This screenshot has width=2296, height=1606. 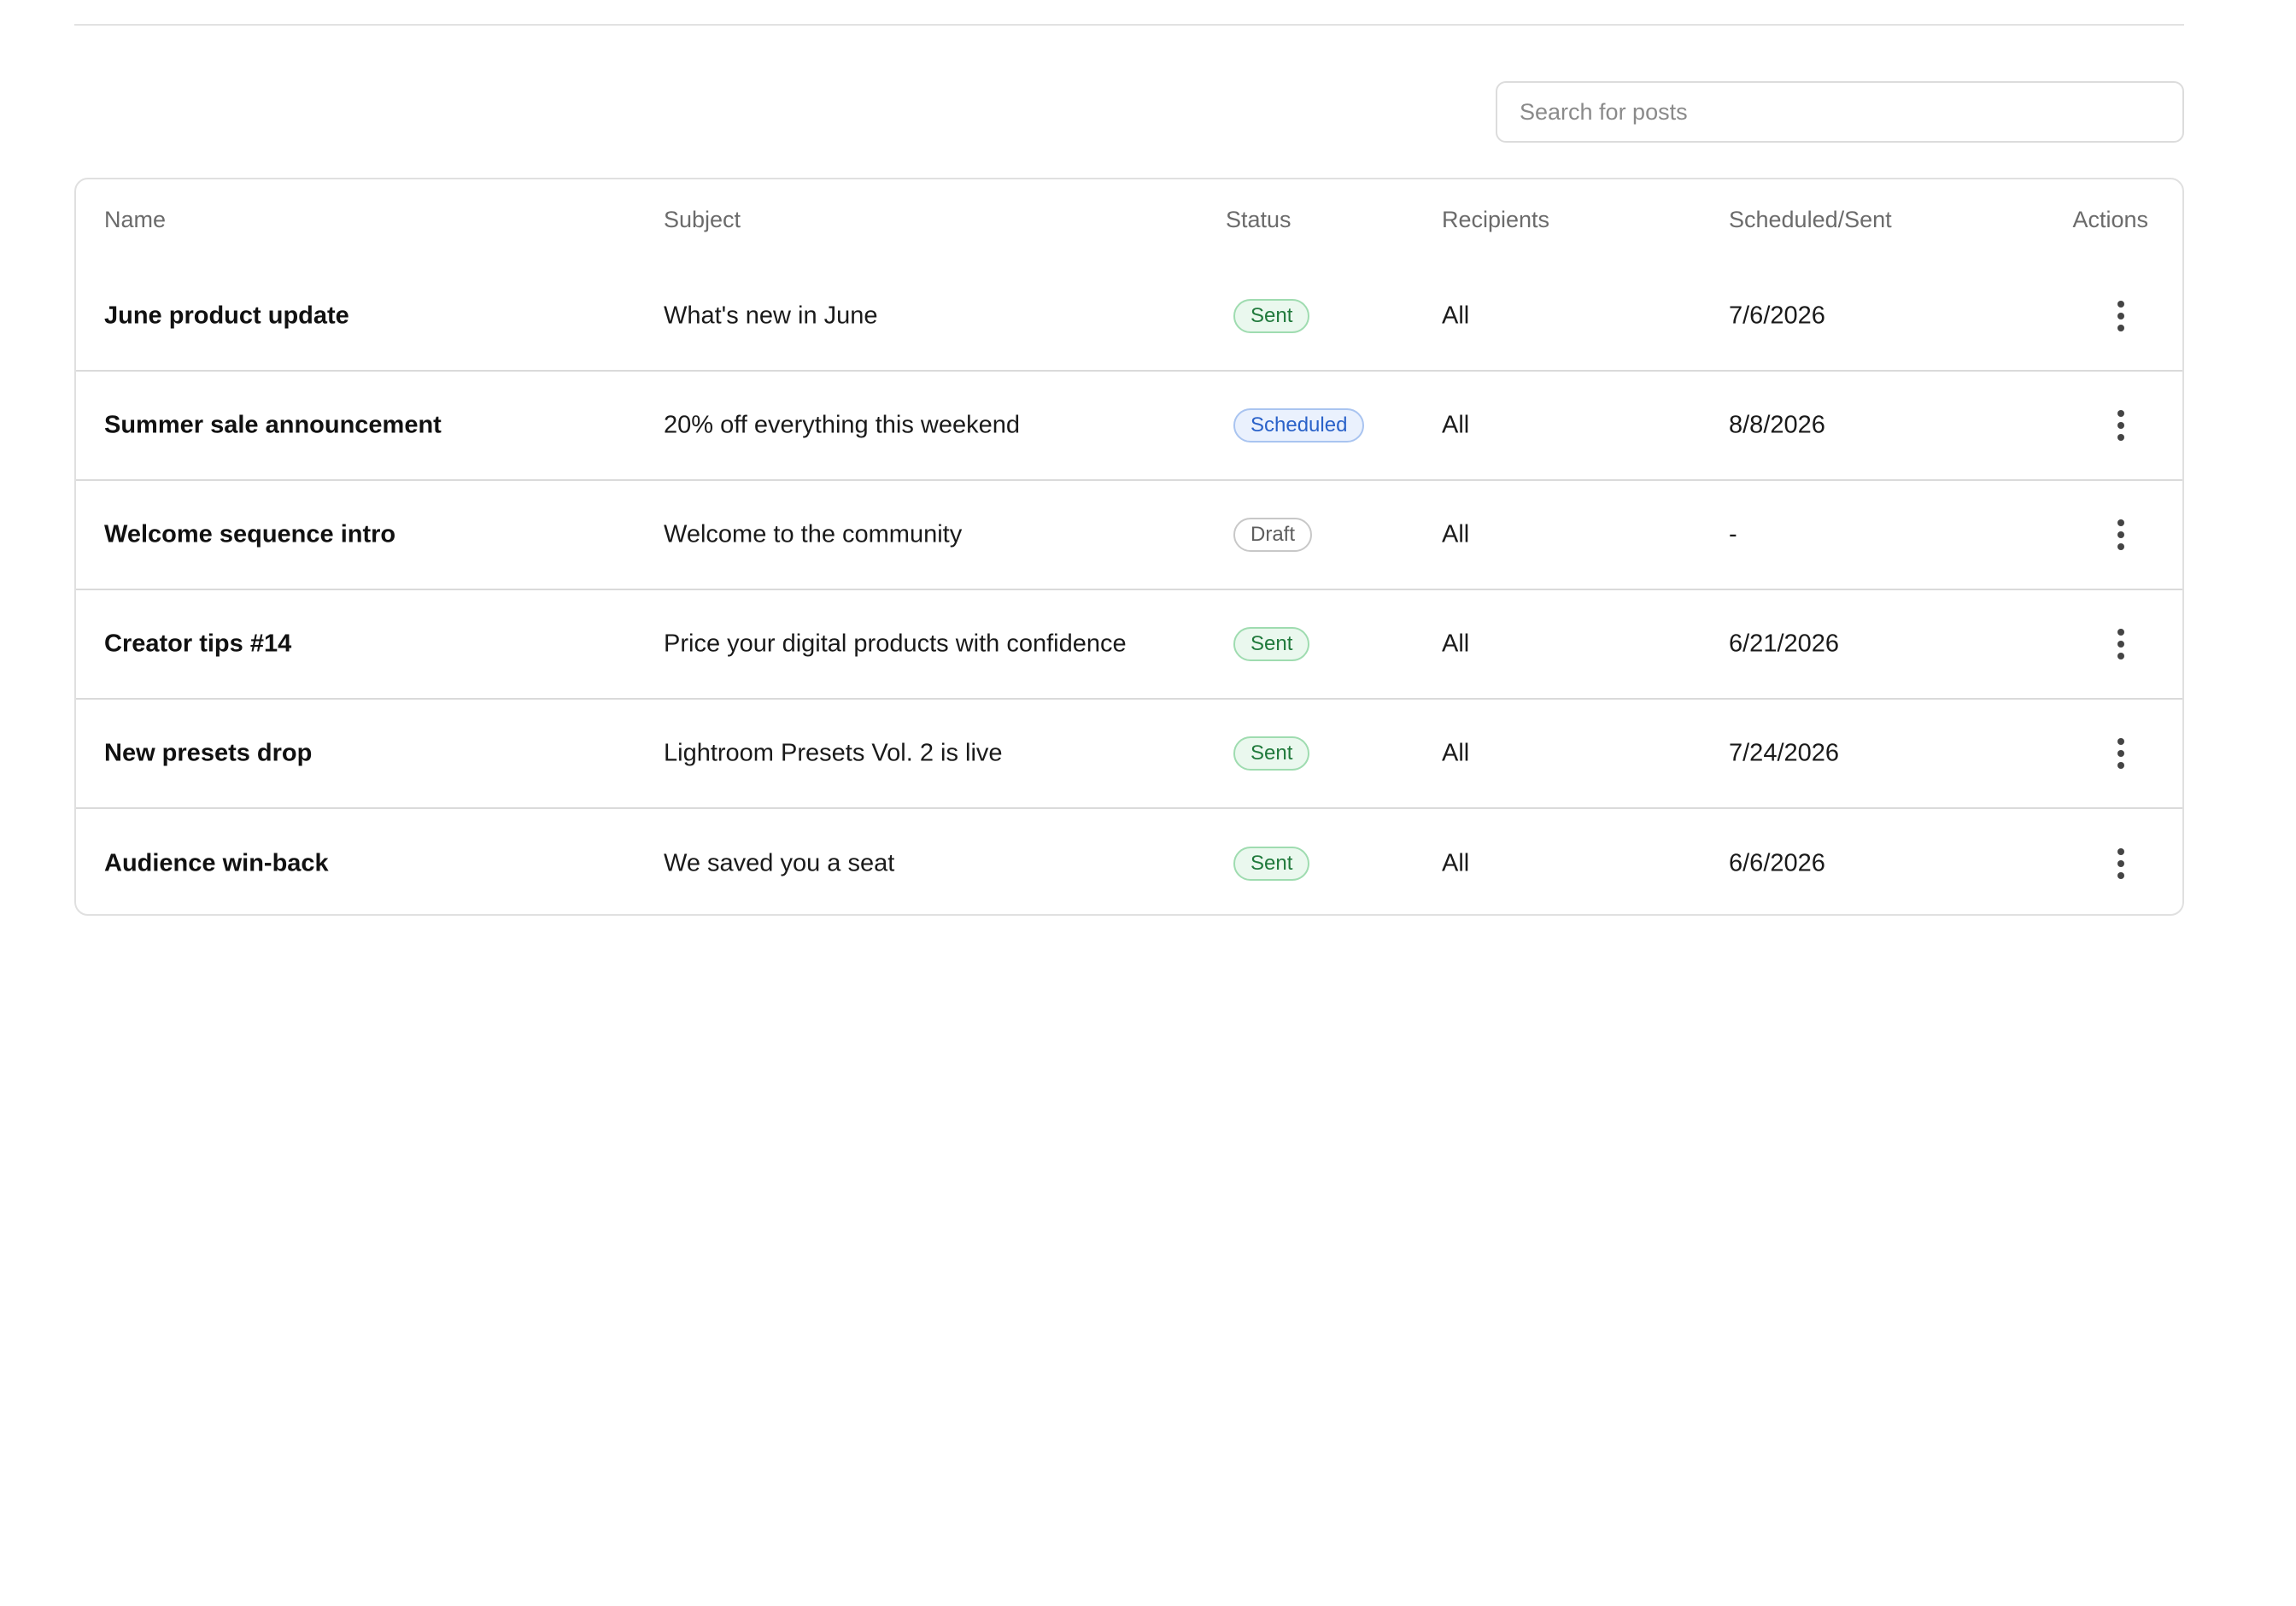 What do you see at coordinates (771, 316) in the screenshot?
I see `post-subject: What's new in June` at bounding box center [771, 316].